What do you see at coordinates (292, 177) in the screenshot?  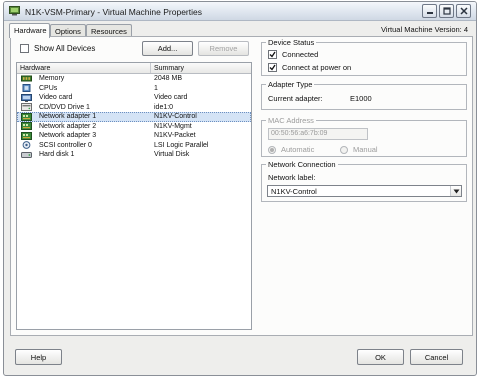 I see `network-label-caption: Network label:` at bounding box center [292, 177].